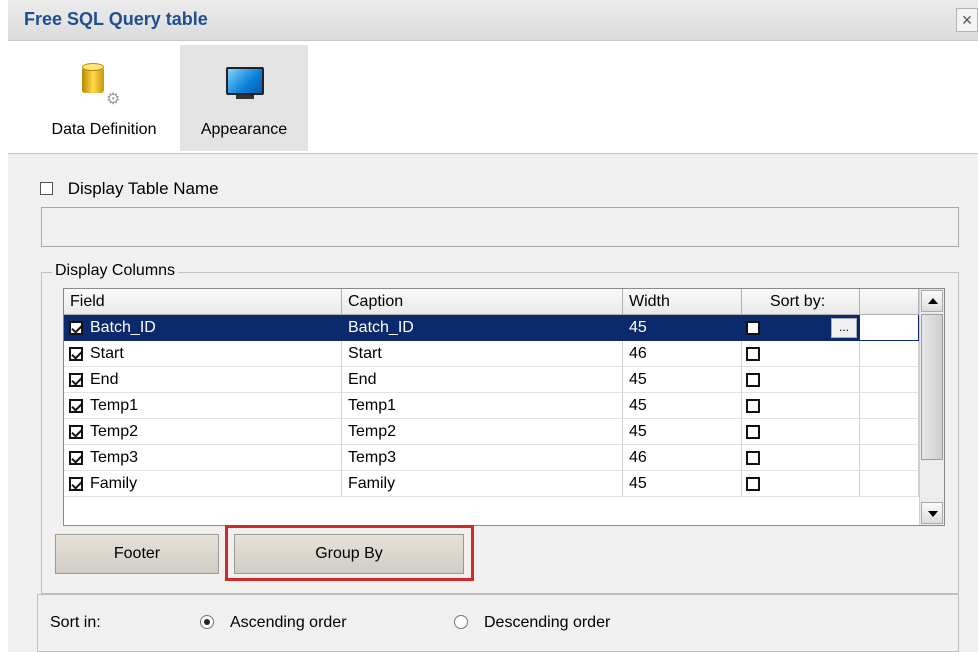 The height and width of the screenshot is (652, 978). I want to click on caption-cell: Temp1, so click(482, 406).